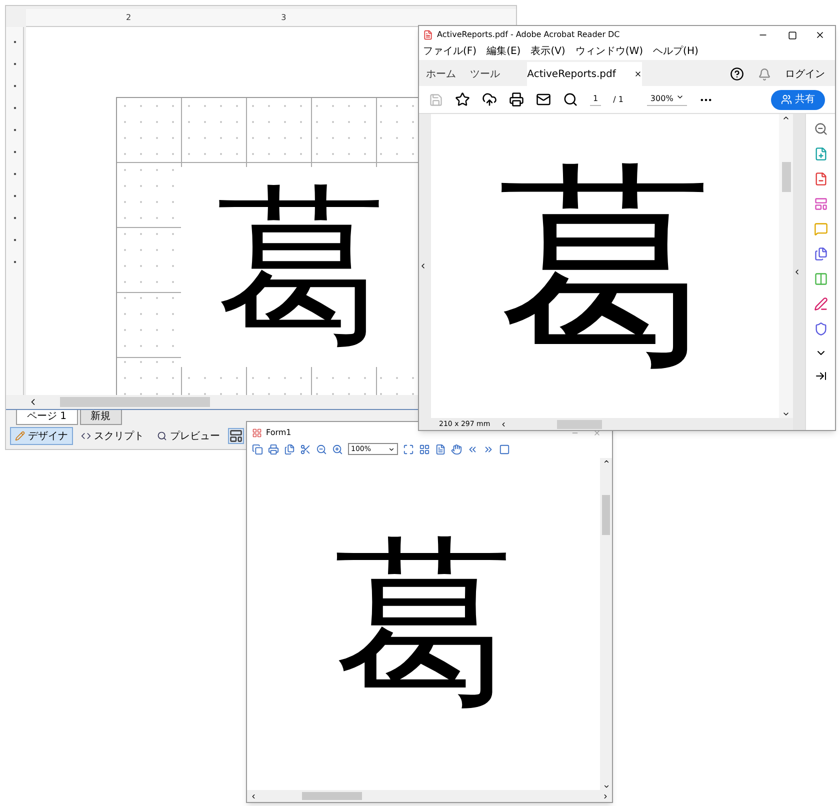 Image resolution: width=840 pixels, height=806 pixels. Describe the element at coordinates (820, 376) in the screenshot. I see `expand-pane-icon` at that location.